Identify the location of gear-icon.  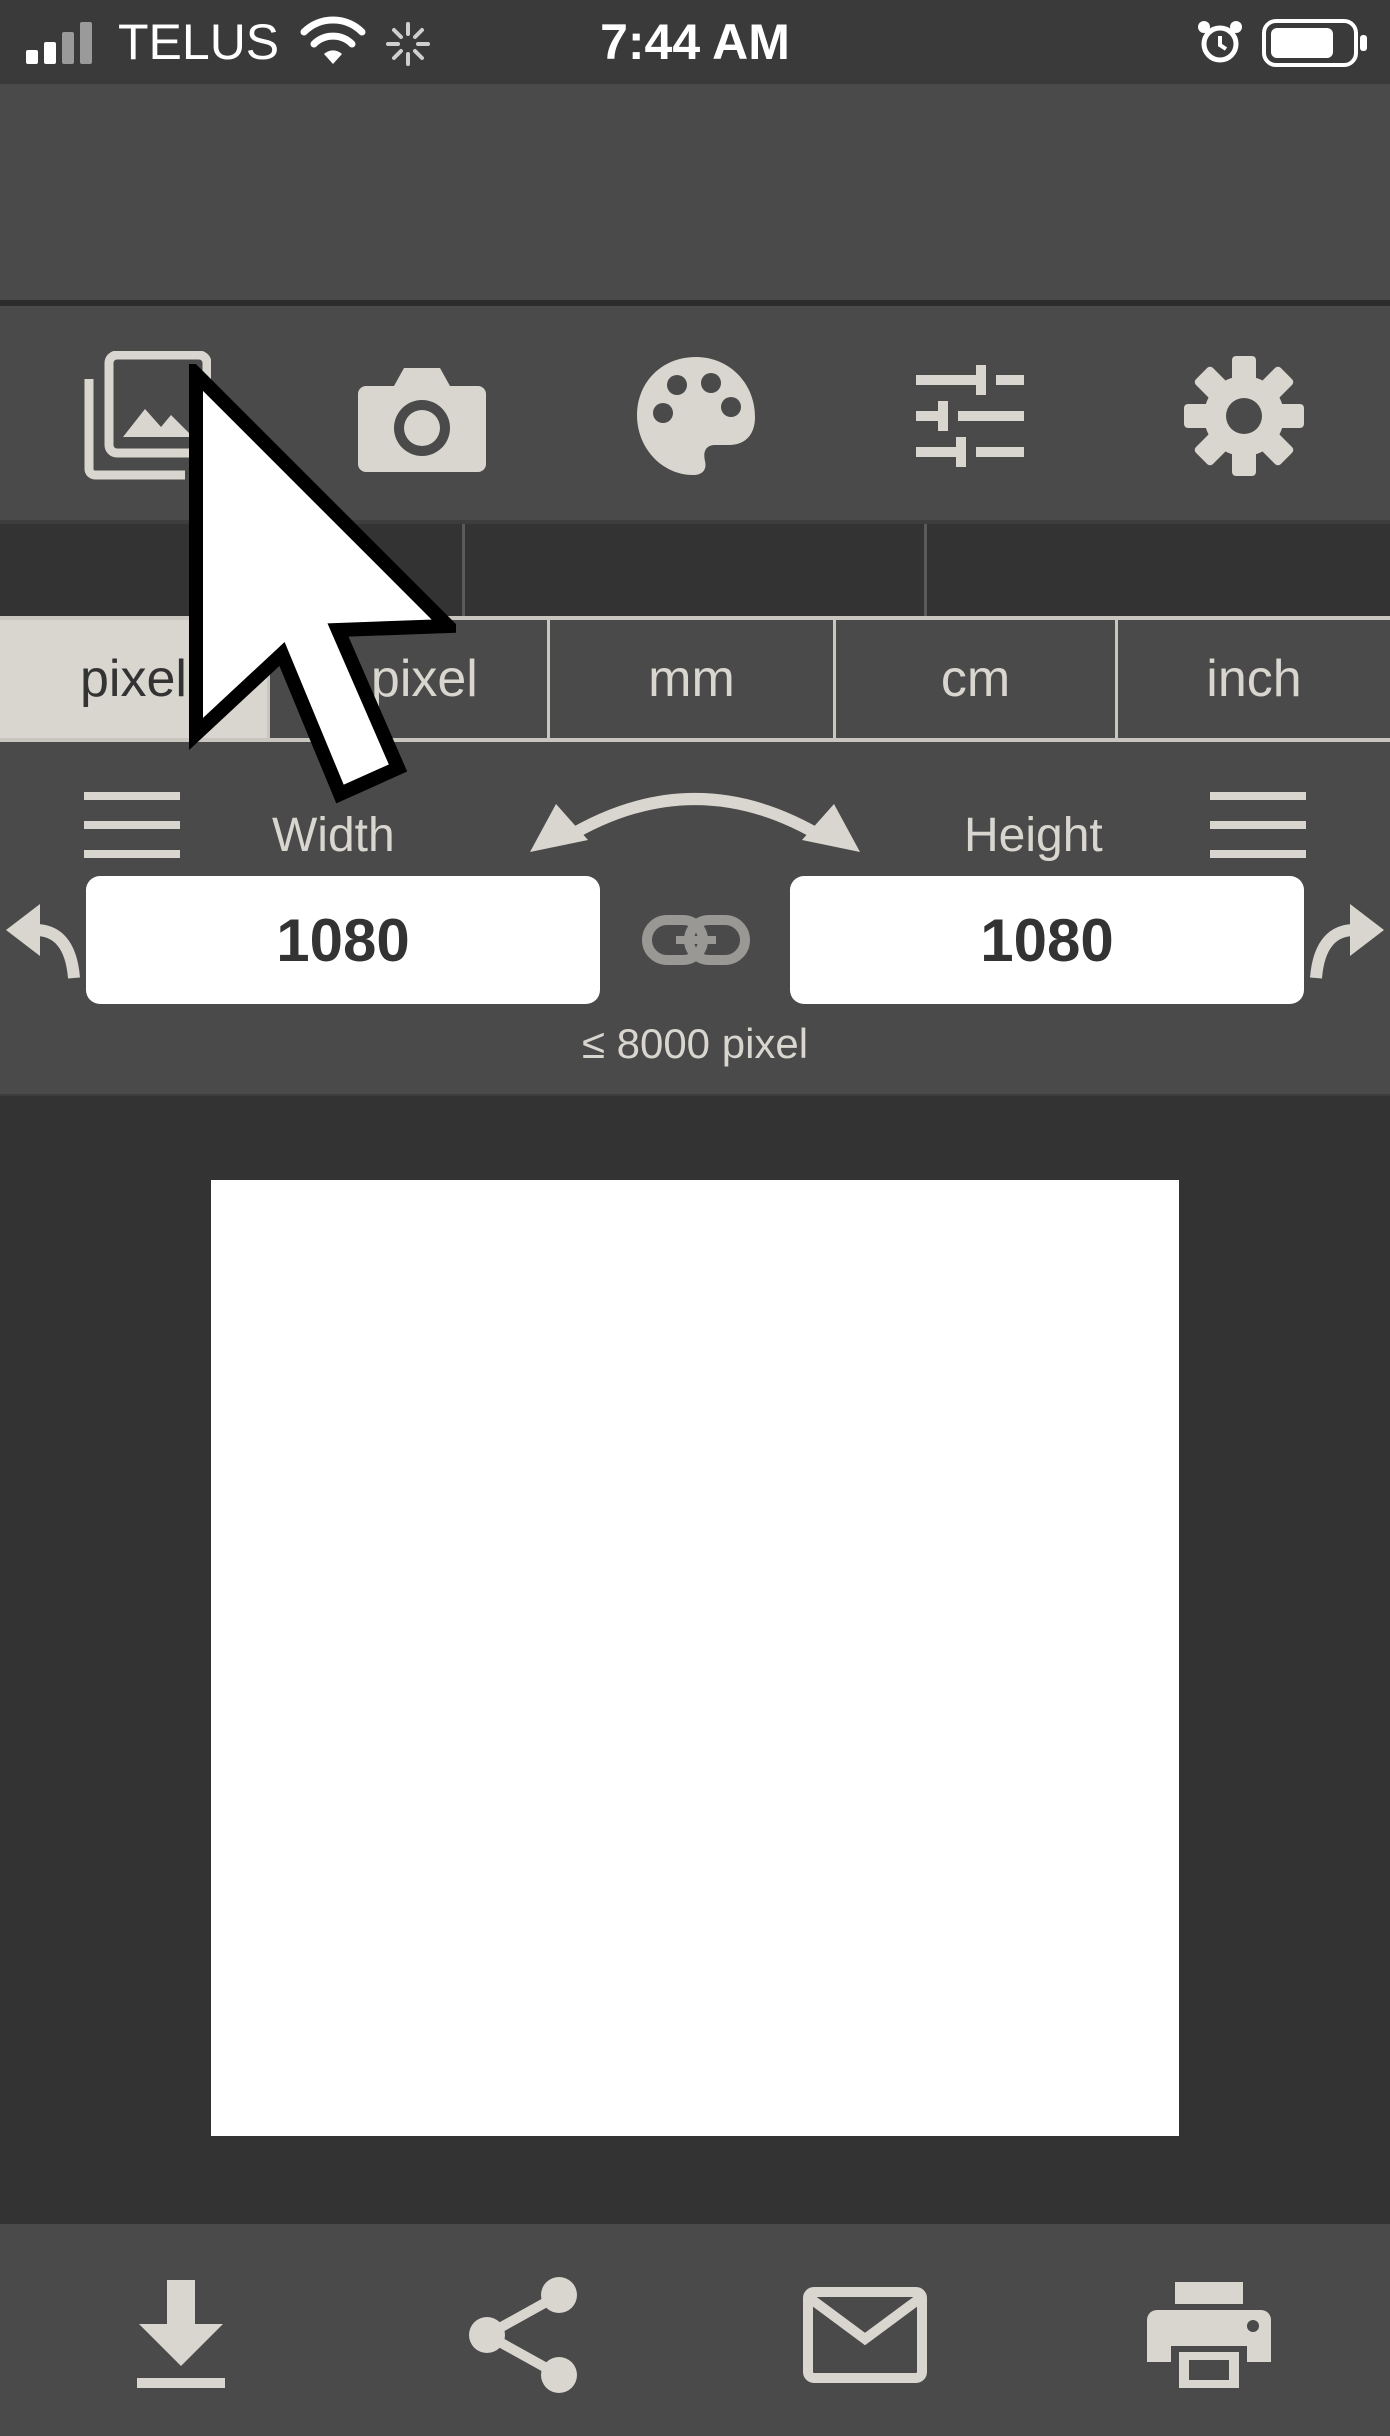
(1244, 416).